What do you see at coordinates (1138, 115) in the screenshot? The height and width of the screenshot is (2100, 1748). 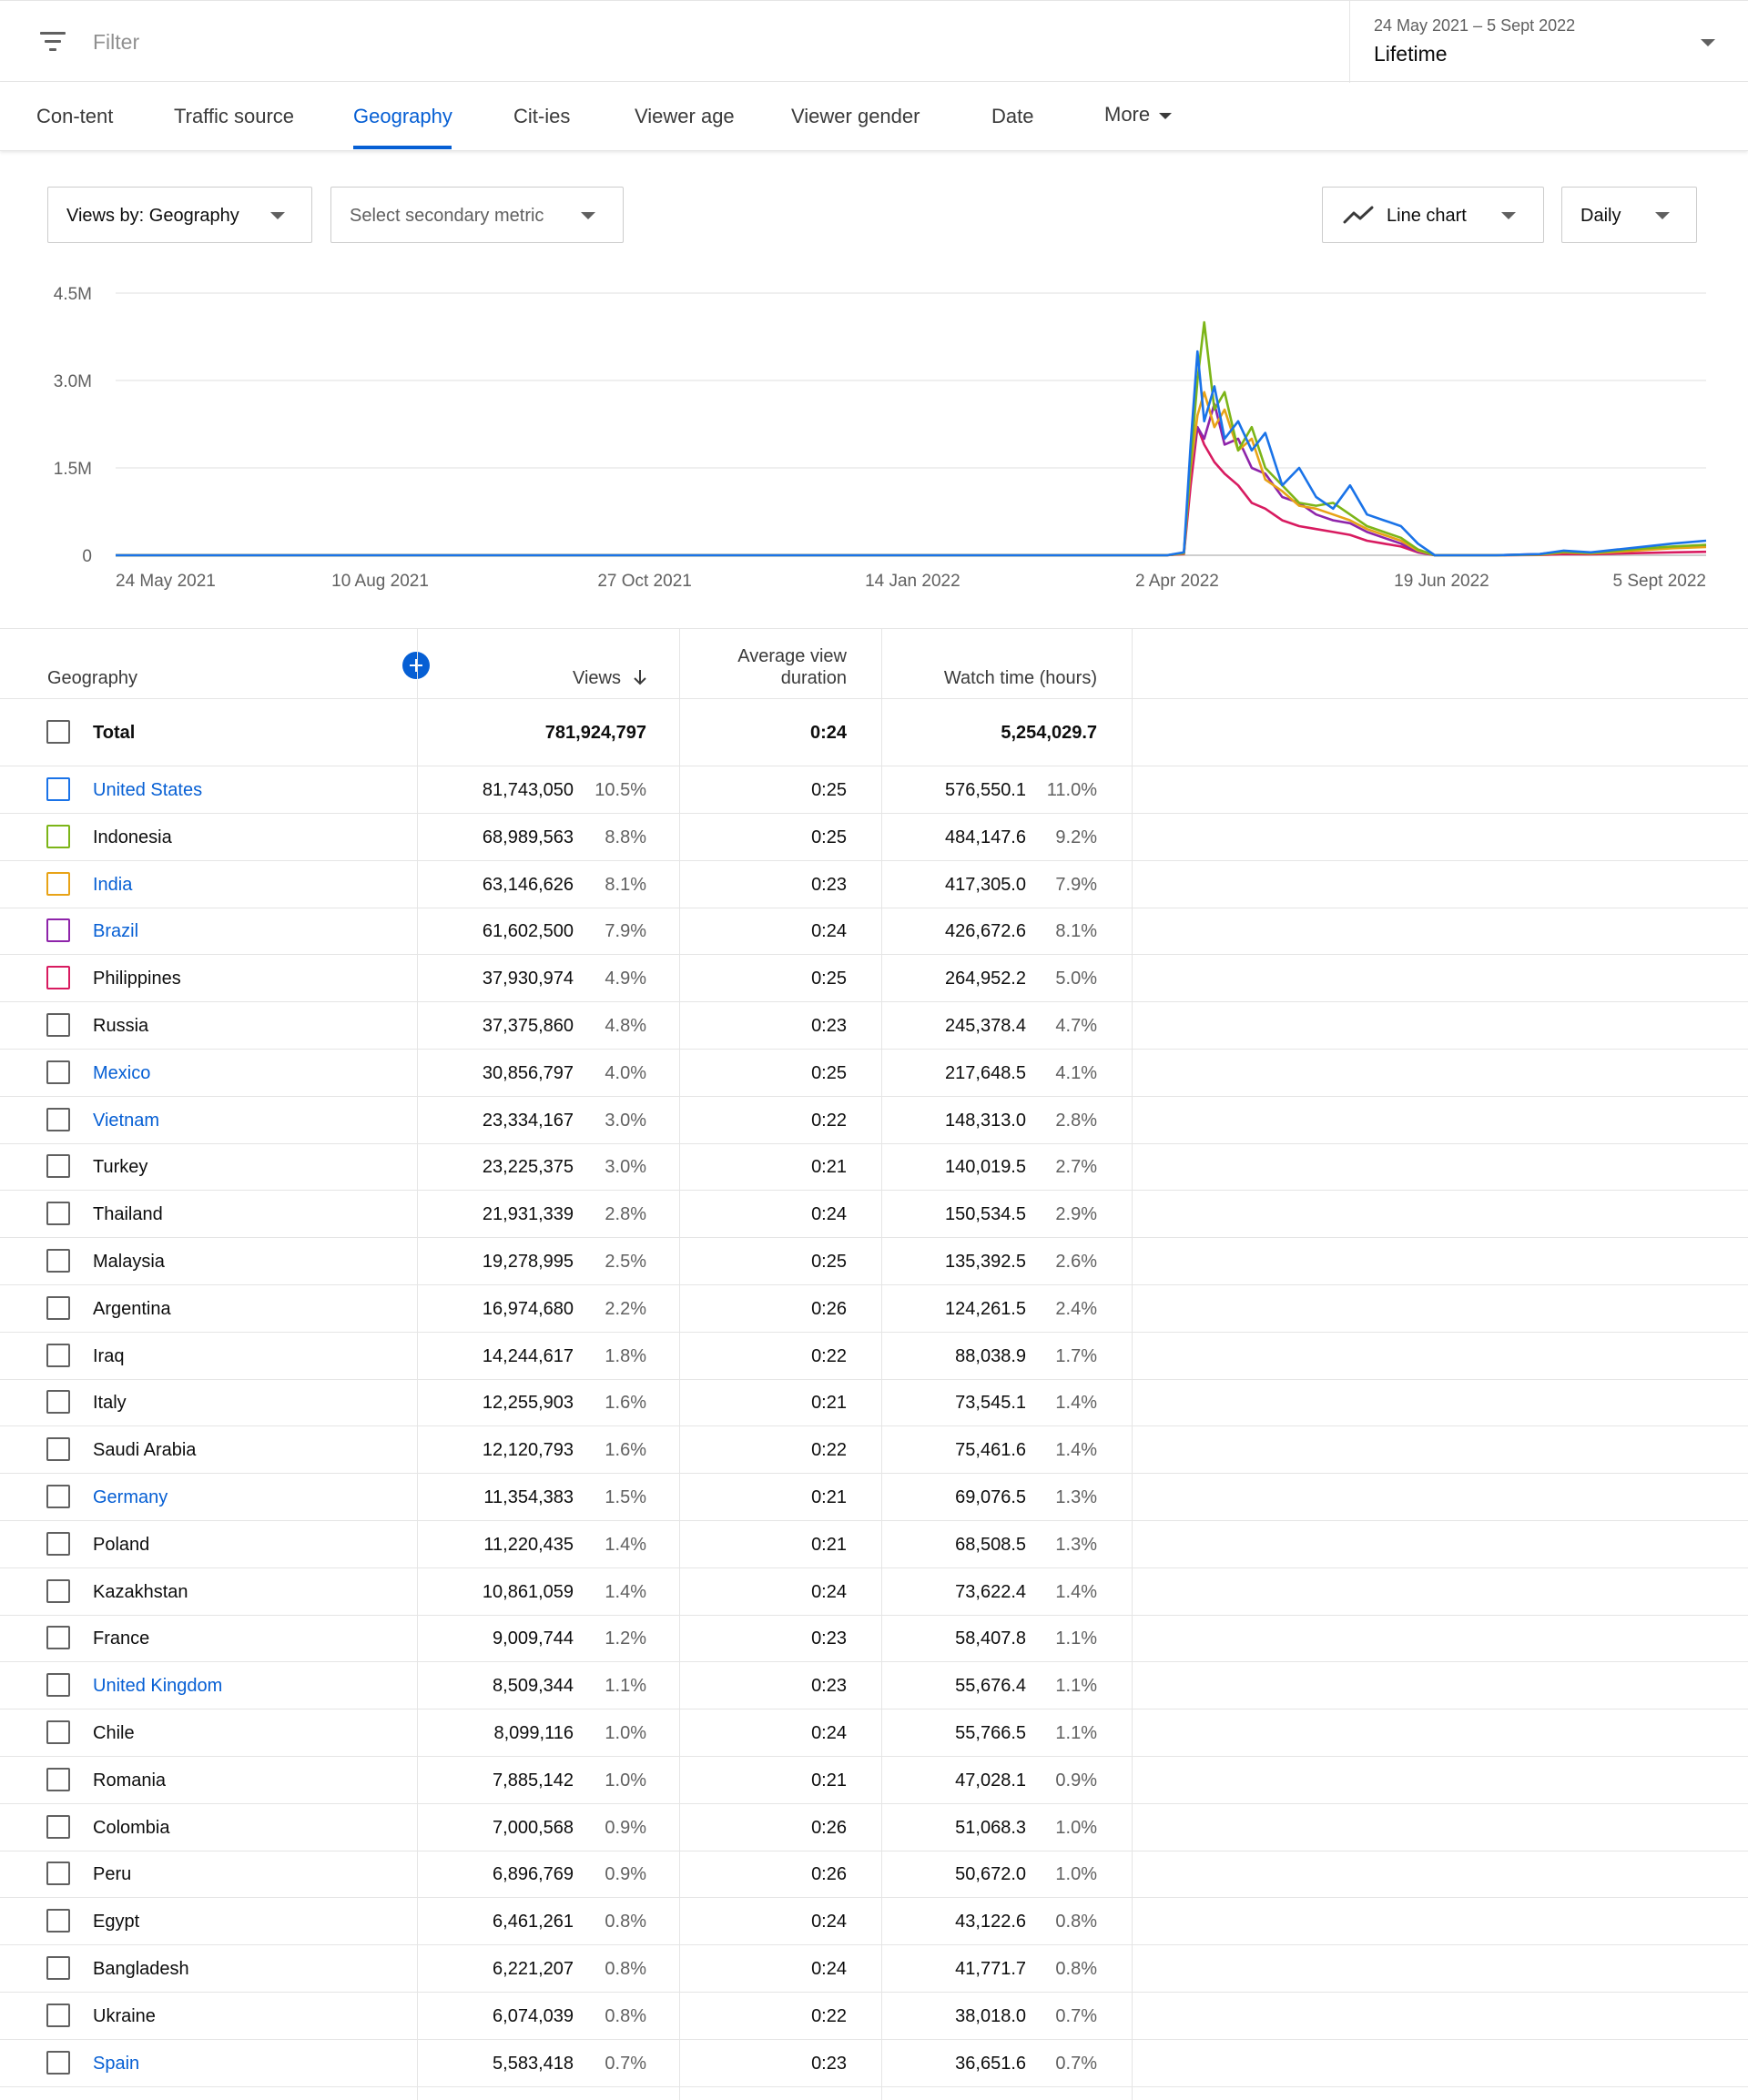 I see `tab-more: More` at bounding box center [1138, 115].